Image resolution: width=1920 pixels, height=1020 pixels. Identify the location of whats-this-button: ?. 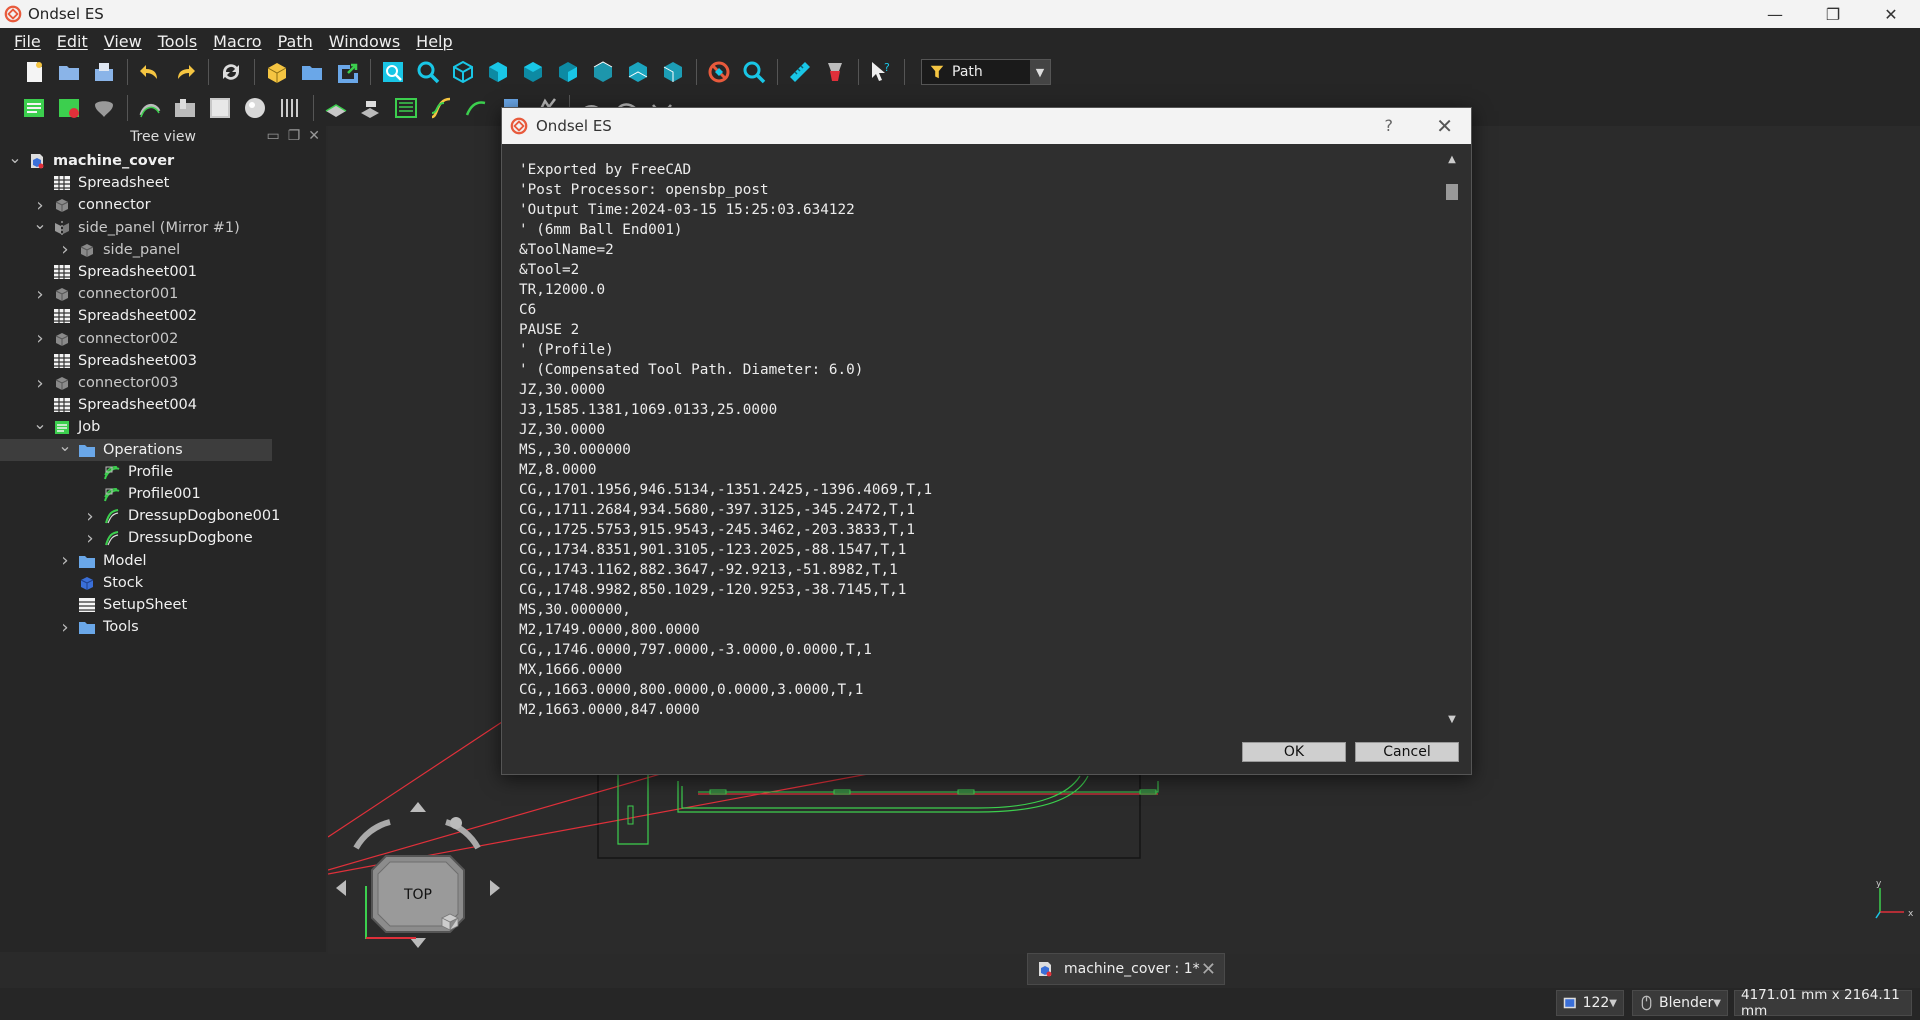
(881, 72).